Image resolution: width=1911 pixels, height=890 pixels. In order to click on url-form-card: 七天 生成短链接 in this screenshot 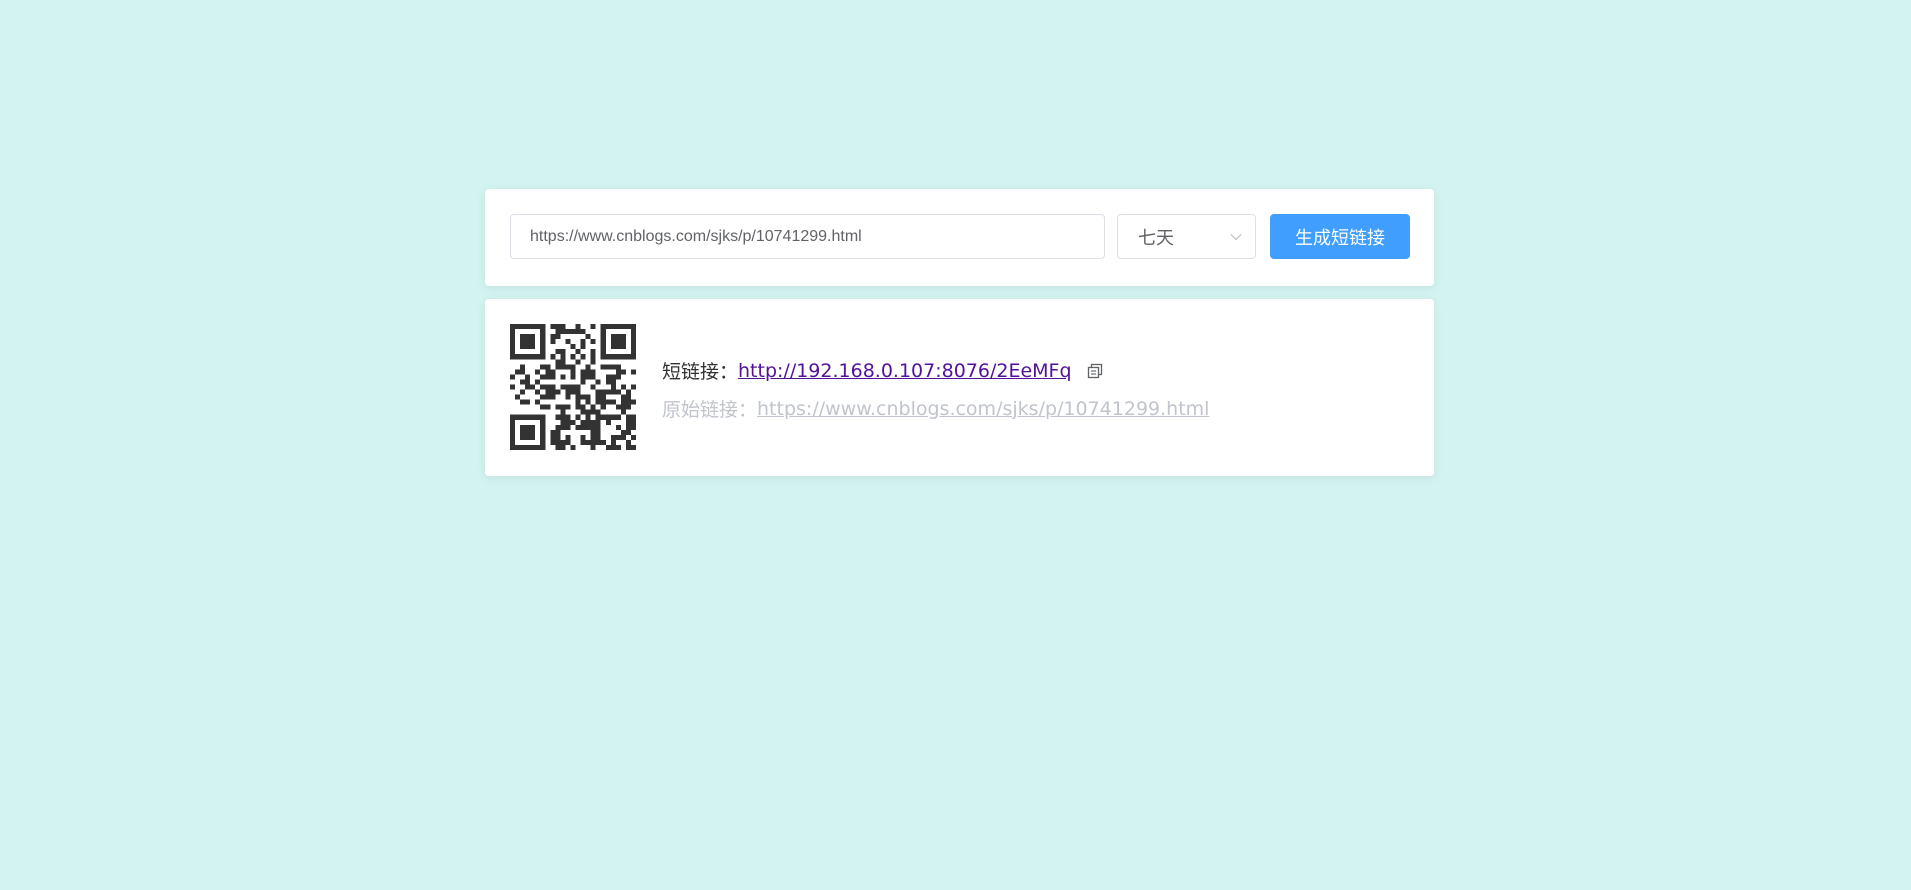, I will do `click(959, 237)`.